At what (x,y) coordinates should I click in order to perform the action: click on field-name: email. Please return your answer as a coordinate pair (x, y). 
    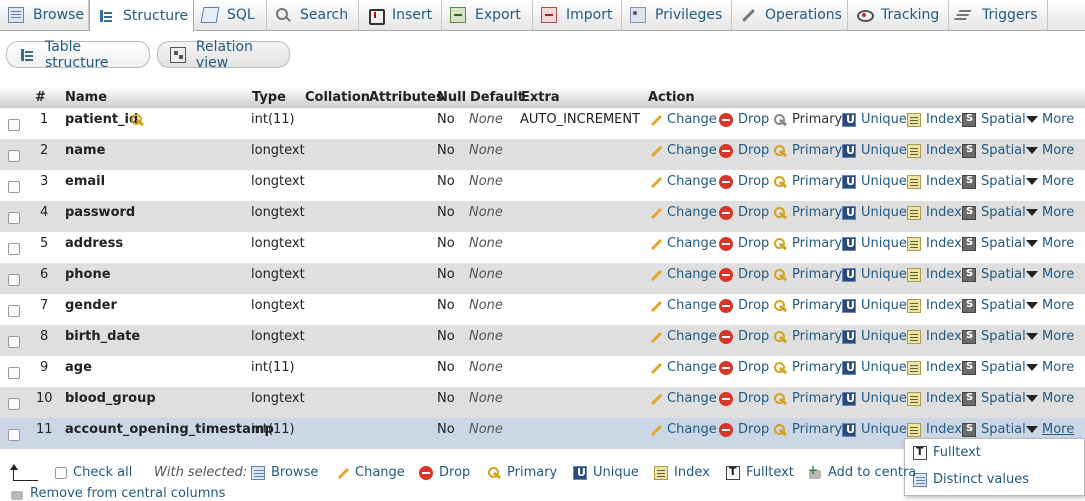
    Looking at the image, I should click on (85, 181).